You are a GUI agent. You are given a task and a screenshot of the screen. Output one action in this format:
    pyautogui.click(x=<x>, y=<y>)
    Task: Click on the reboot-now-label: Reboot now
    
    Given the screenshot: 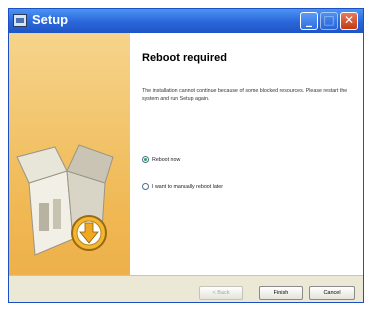 What is the action you would take?
    pyautogui.click(x=166, y=159)
    